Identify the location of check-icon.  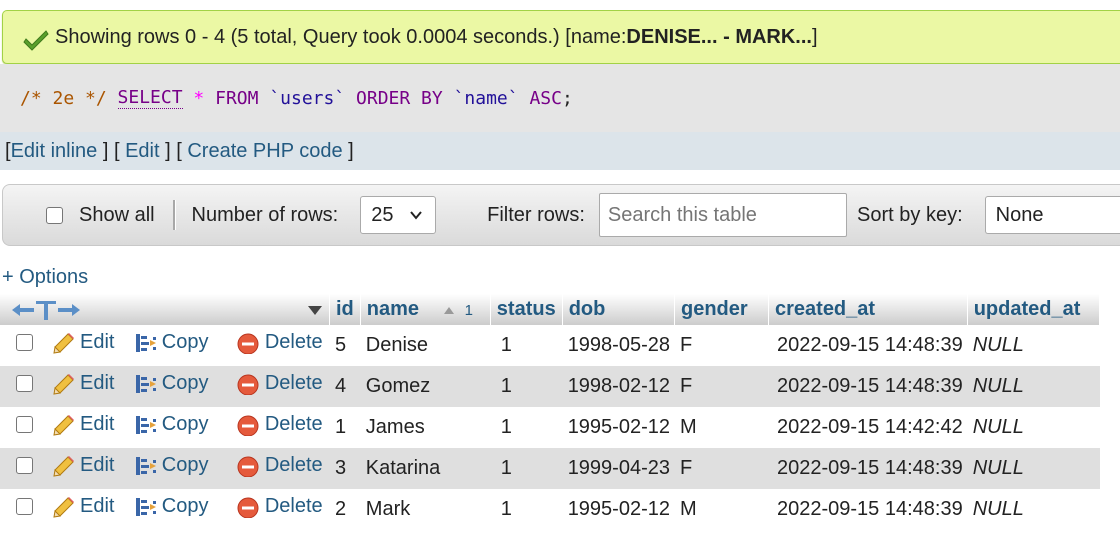
(36, 40).